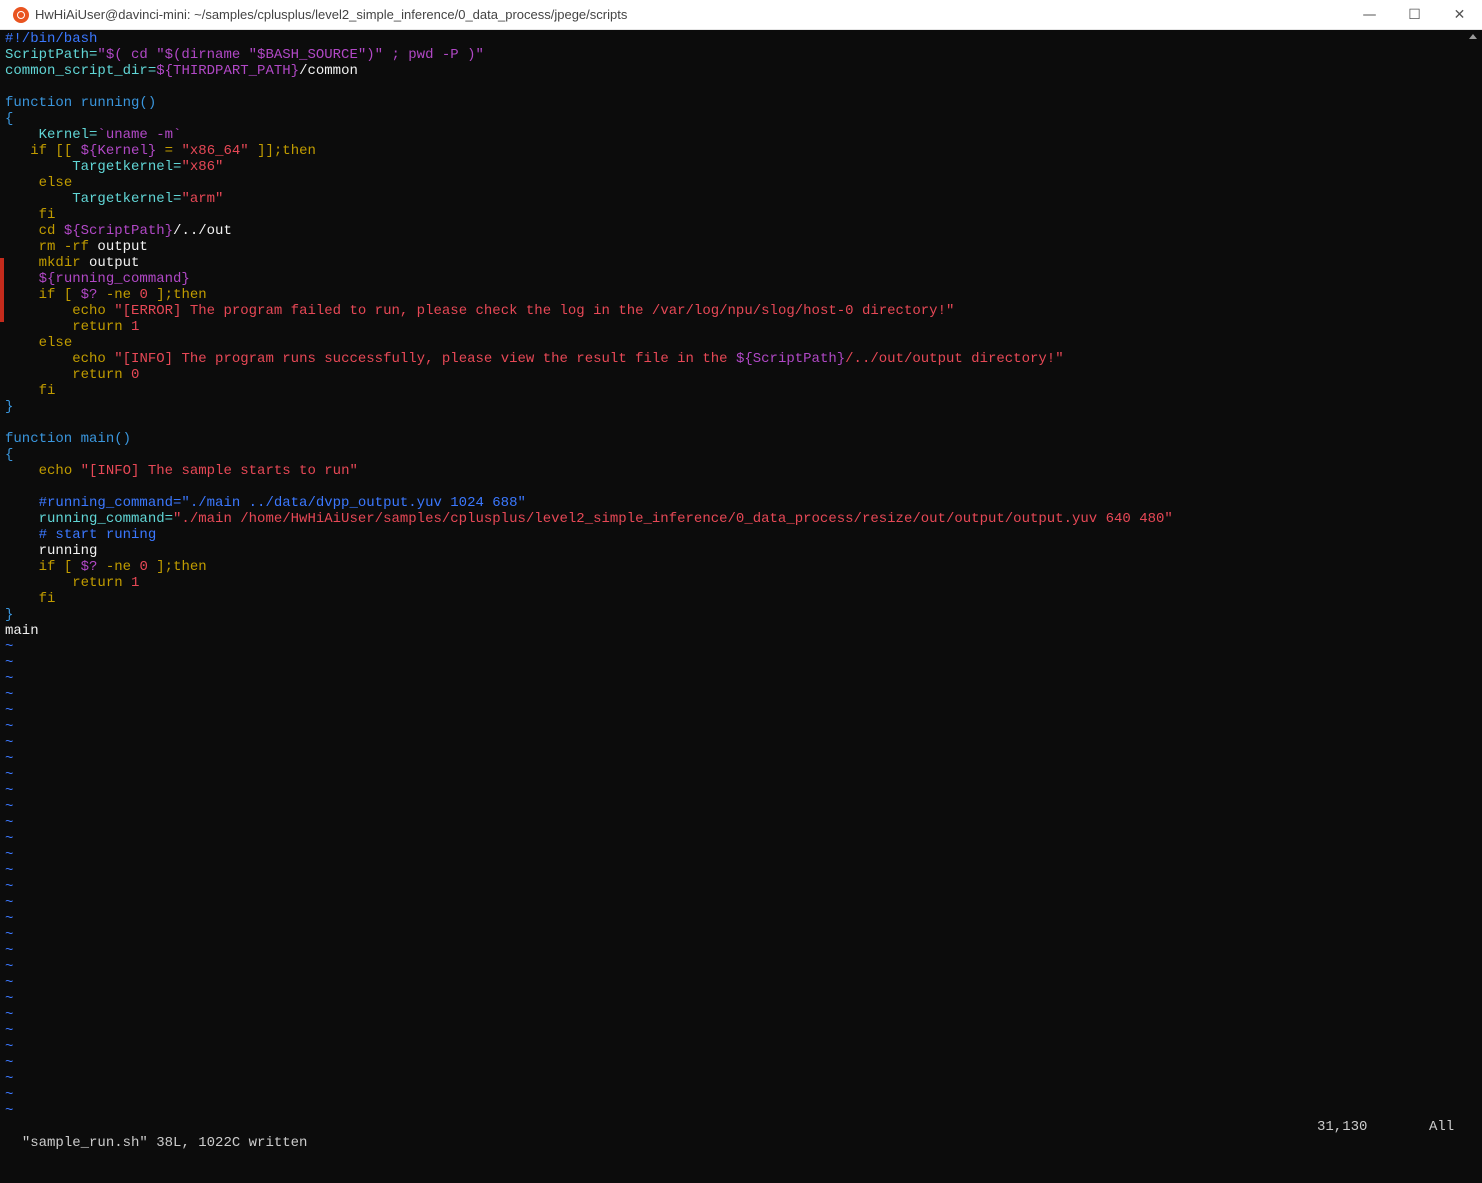 The image size is (1482, 1183). Describe the element at coordinates (202, 199) in the screenshot. I see `code-token: "arm"` at that location.